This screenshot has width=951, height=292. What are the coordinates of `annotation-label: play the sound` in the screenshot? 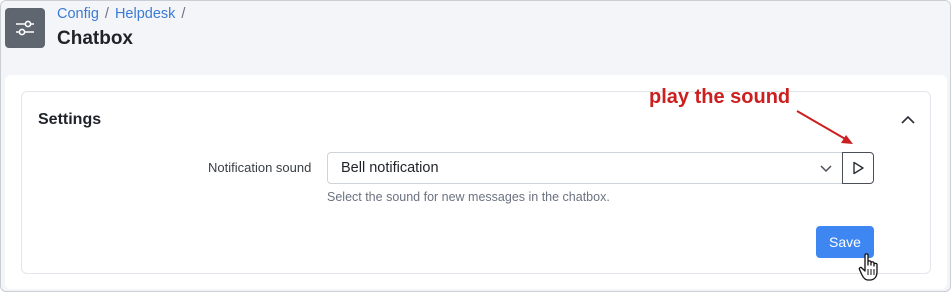 It's located at (720, 97).